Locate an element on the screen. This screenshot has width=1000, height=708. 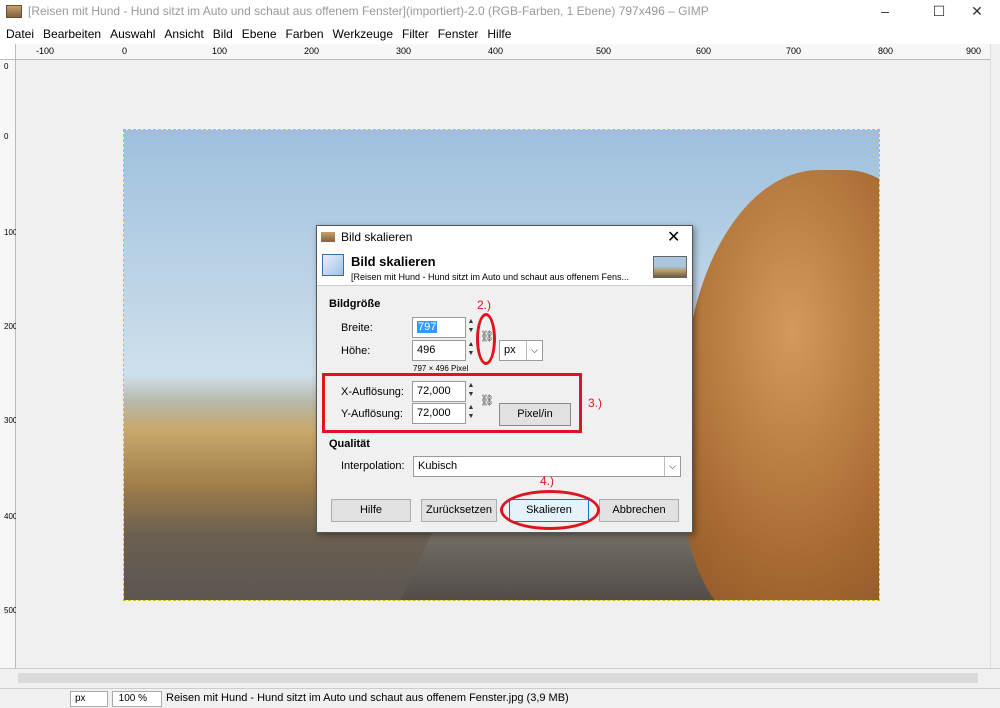
section-quality: Qualität is located at coordinates (349, 444).